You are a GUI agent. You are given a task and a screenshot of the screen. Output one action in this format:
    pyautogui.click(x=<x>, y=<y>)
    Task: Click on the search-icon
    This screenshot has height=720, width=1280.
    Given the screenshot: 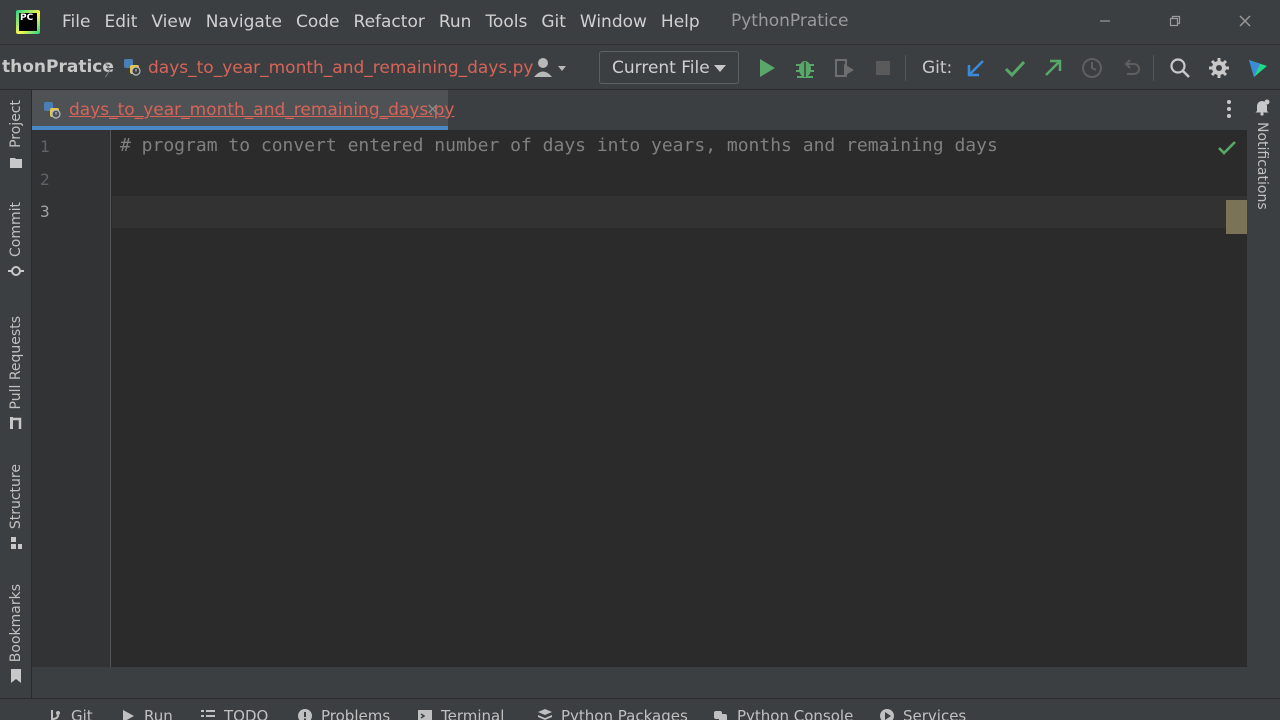 What is the action you would take?
    pyautogui.click(x=1180, y=68)
    